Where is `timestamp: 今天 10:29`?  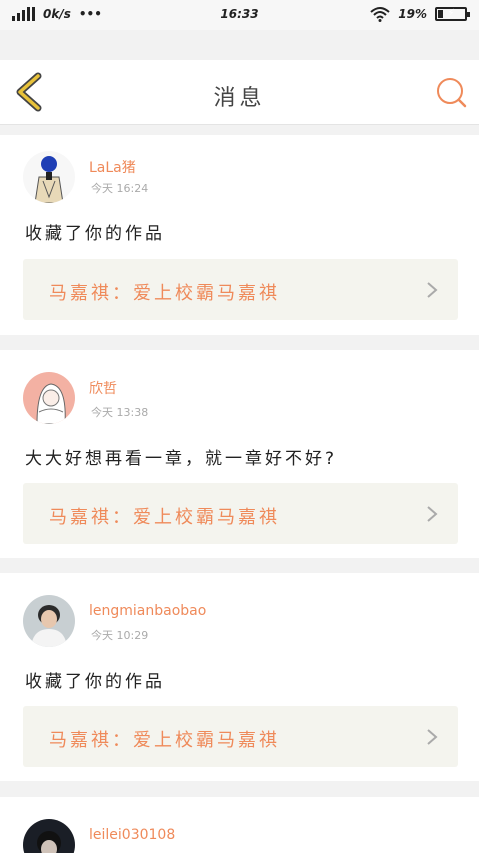 timestamp: 今天 10:29 is located at coordinates (120, 635).